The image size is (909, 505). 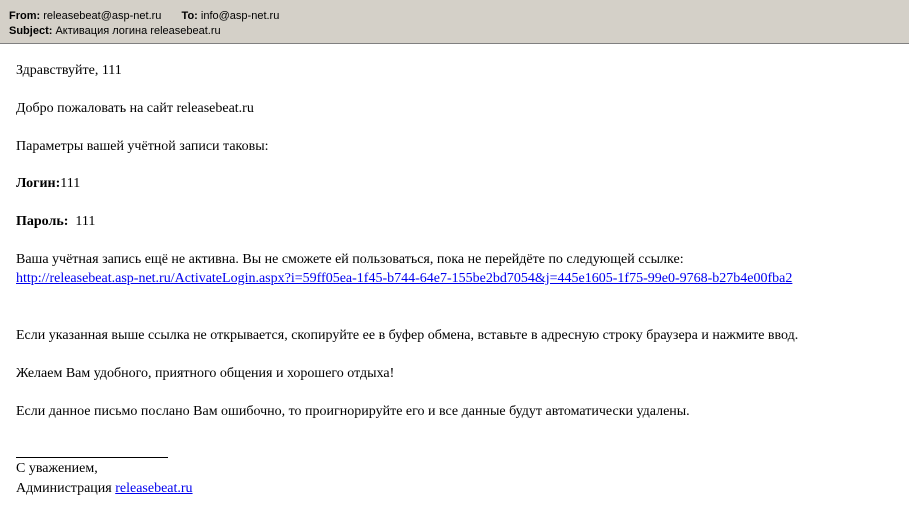 What do you see at coordinates (57, 468) in the screenshot?
I see `signature-regards: С уважением,` at bounding box center [57, 468].